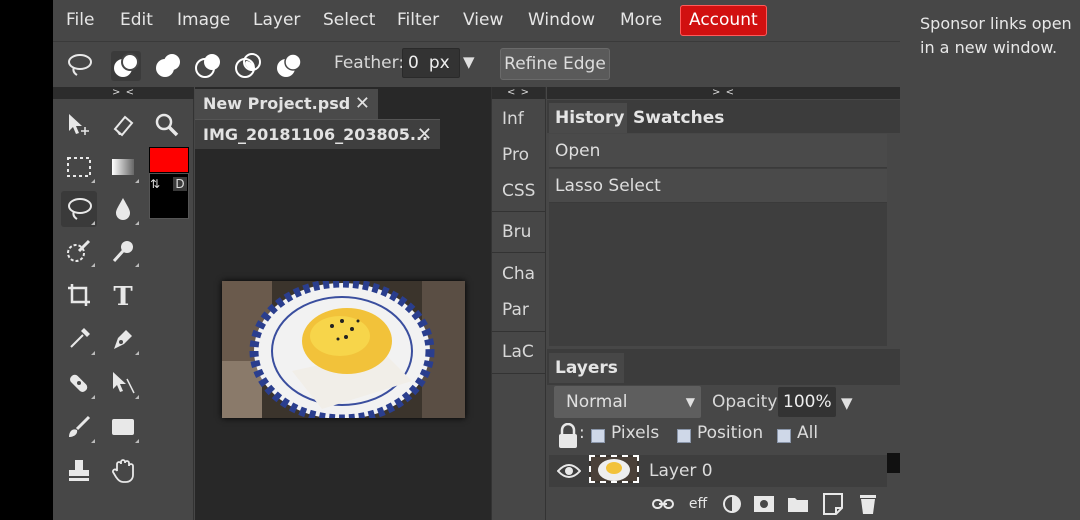  I want to click on eraser-tool-icon, so click(123, 125).